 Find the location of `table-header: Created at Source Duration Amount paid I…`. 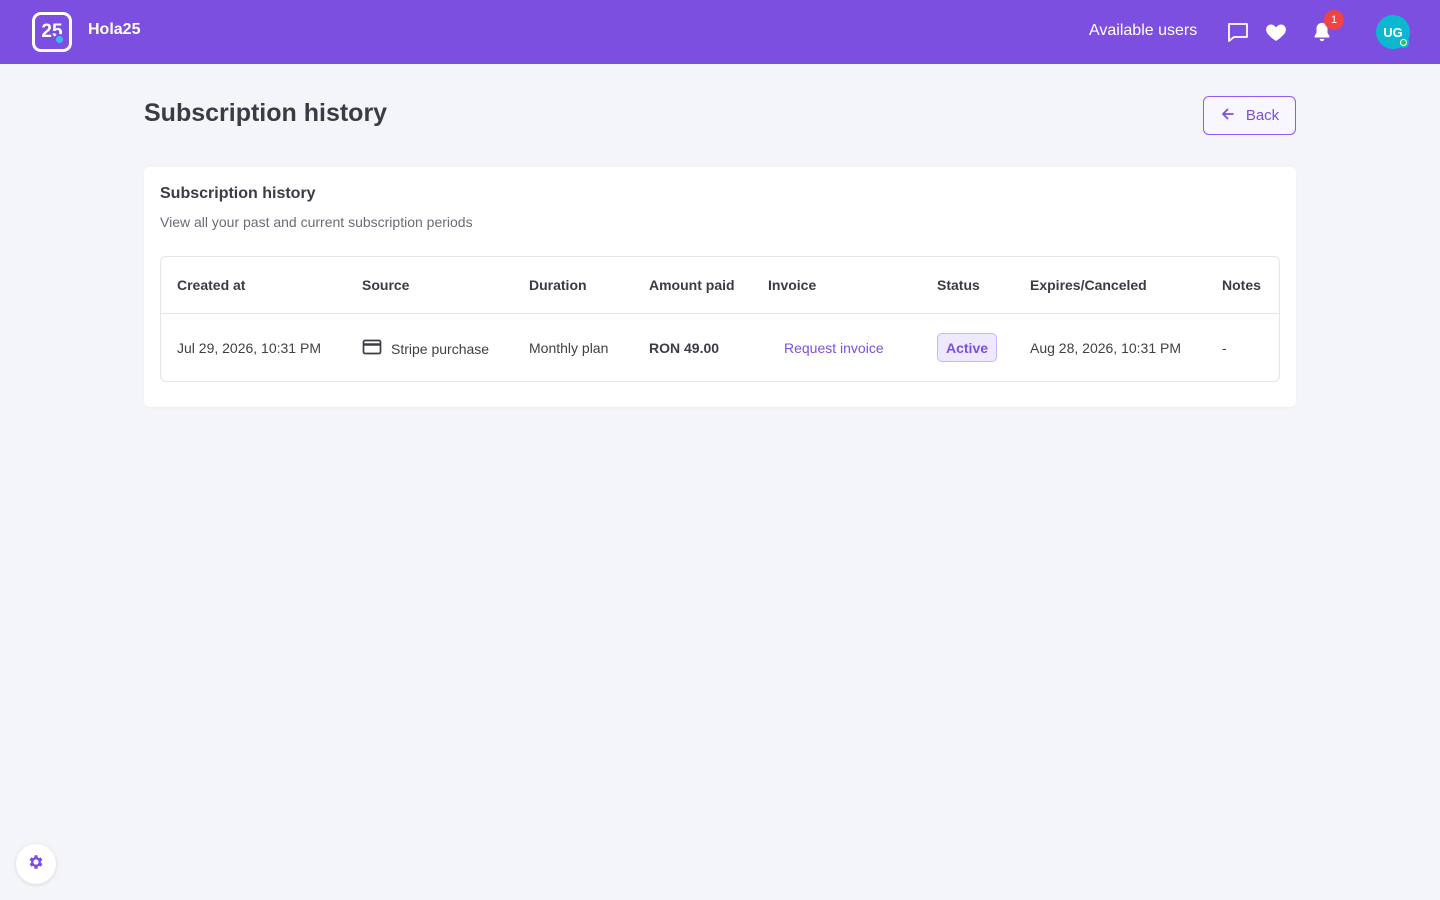

table-header: Created at Source Duration Amount paid I… is located at coordinates (720, 285).